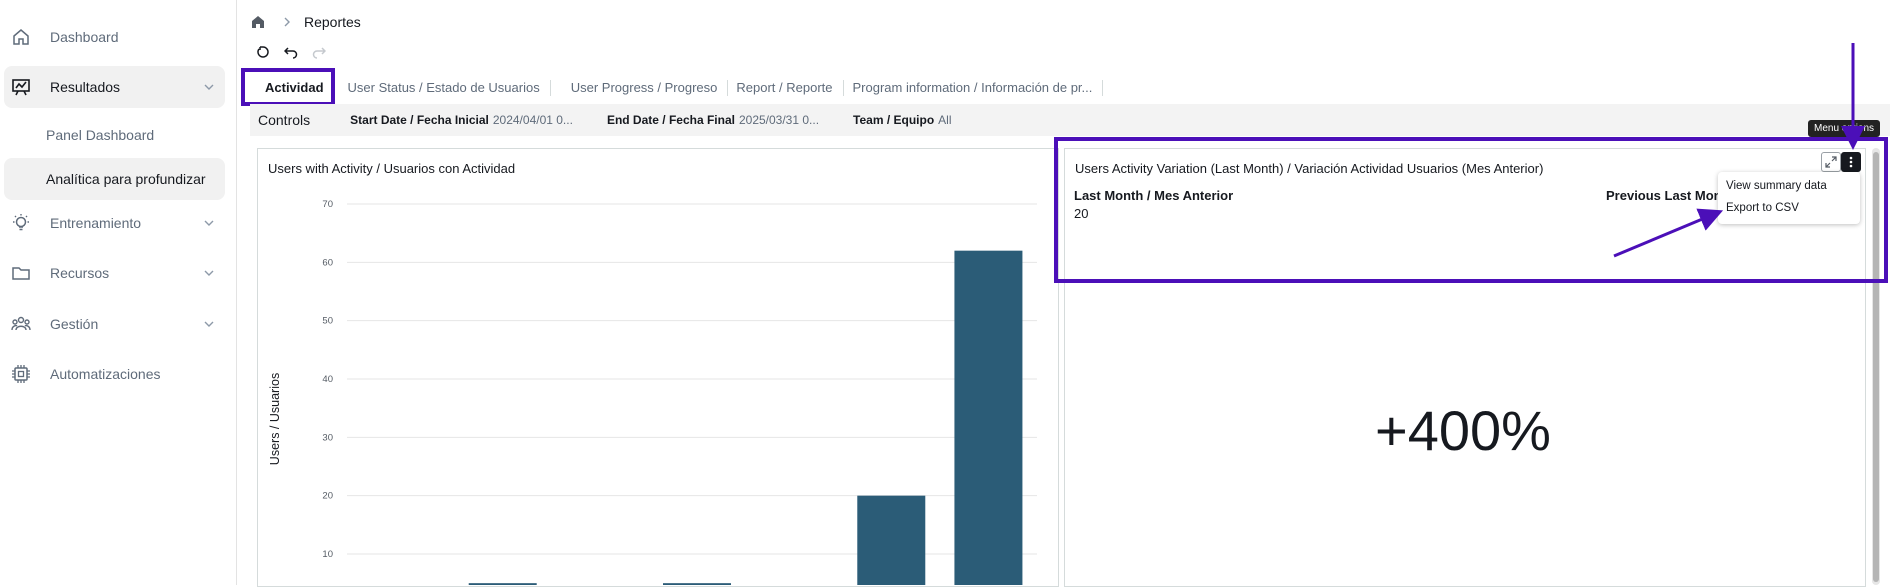  Describe the element at coordinates (114, 324) in the screenshot. I see `sidebar-item-gestion: Gestión` at that location.